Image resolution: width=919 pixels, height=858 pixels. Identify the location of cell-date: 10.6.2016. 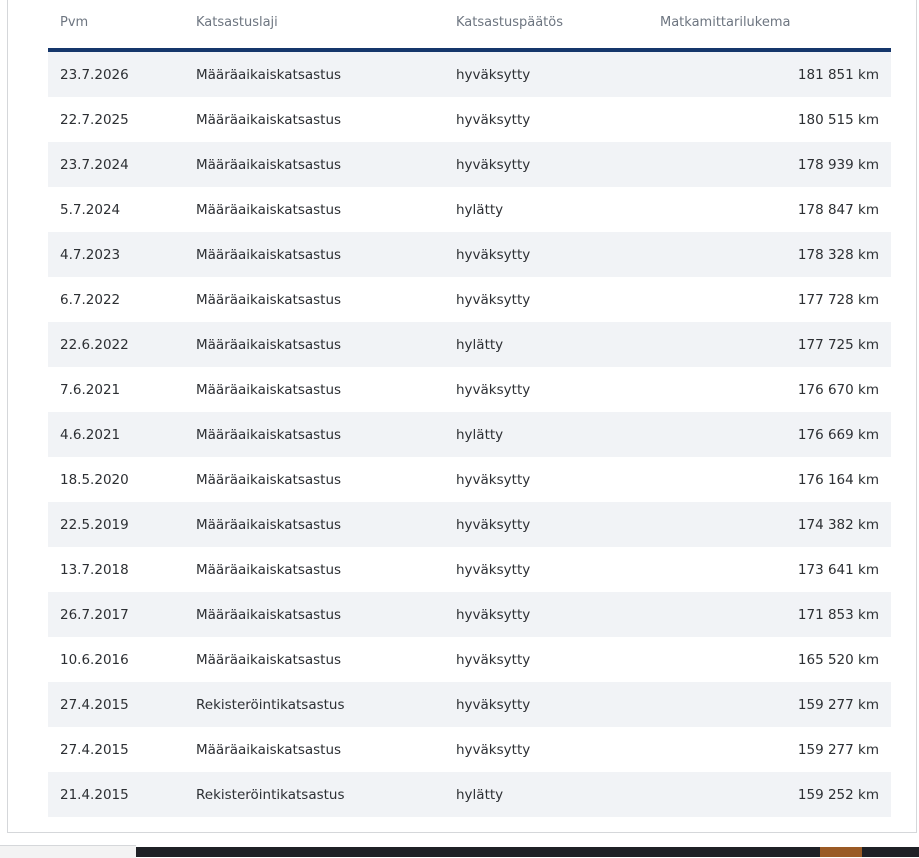
(94, 659).